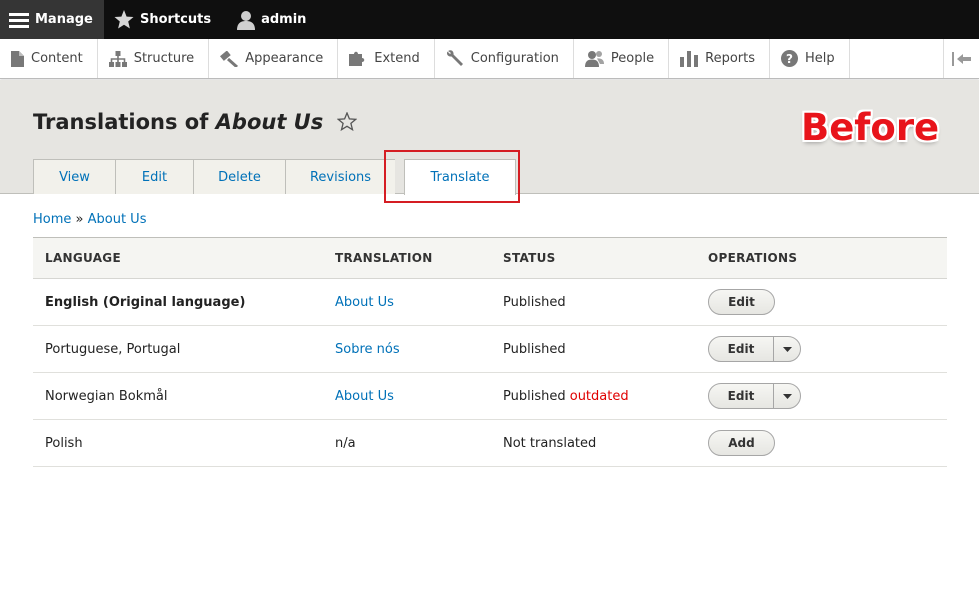  What do you see at coordinates (74, 176) in the screenshot?
I see `tab-view: View` at bounding box center [74, 176].